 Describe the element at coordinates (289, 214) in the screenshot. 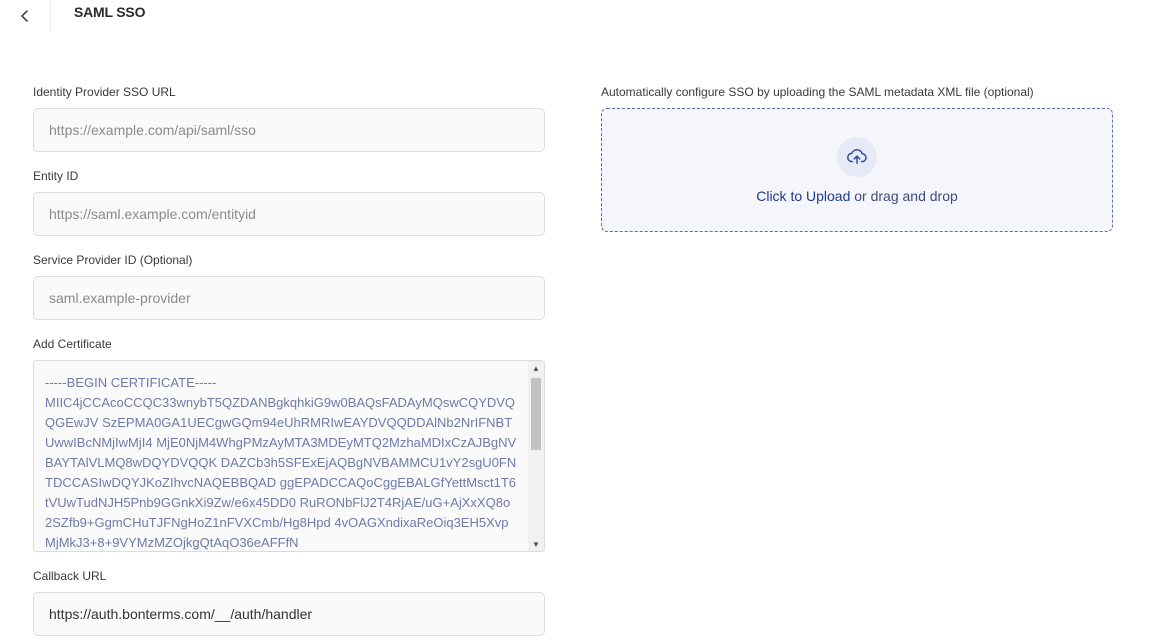

I see `entity-id-input` at that location.